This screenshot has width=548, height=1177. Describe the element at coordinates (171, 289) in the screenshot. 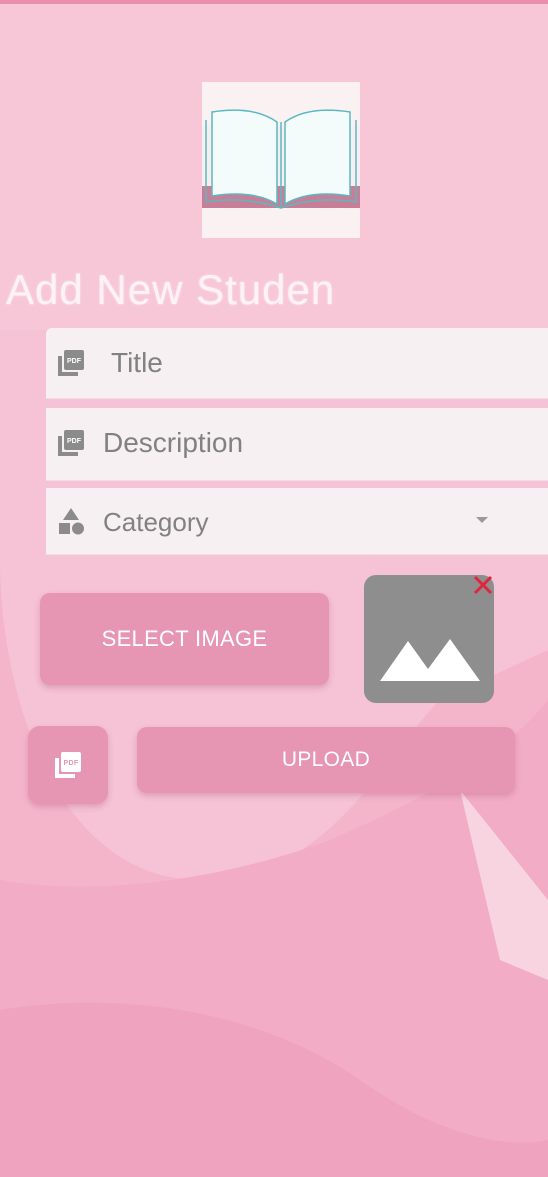

I see `page-title-text: Add New Studen` at that location.